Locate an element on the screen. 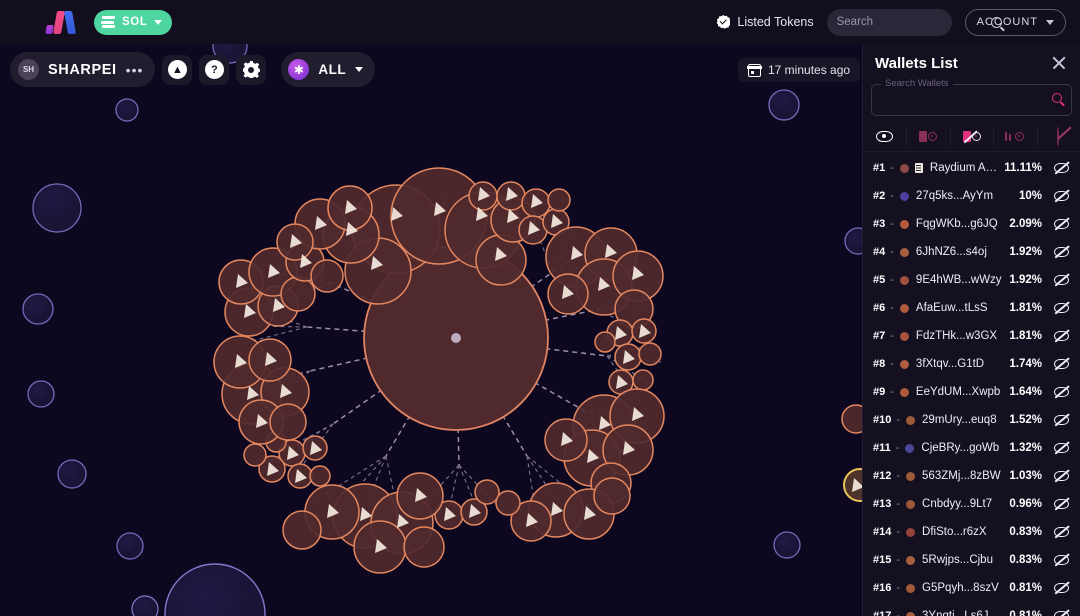  token-name-label: SHARPEI is located at coordinates (82, 69).